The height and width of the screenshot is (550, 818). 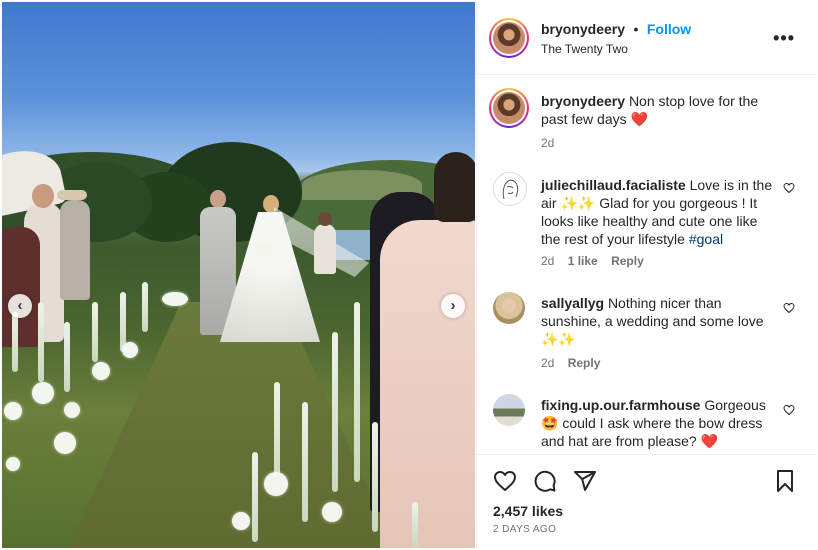 What do you see at coordinates (583, 29) in the screenshot?
I see `author-username: bryonydeery` at bounding box center [583, 29].